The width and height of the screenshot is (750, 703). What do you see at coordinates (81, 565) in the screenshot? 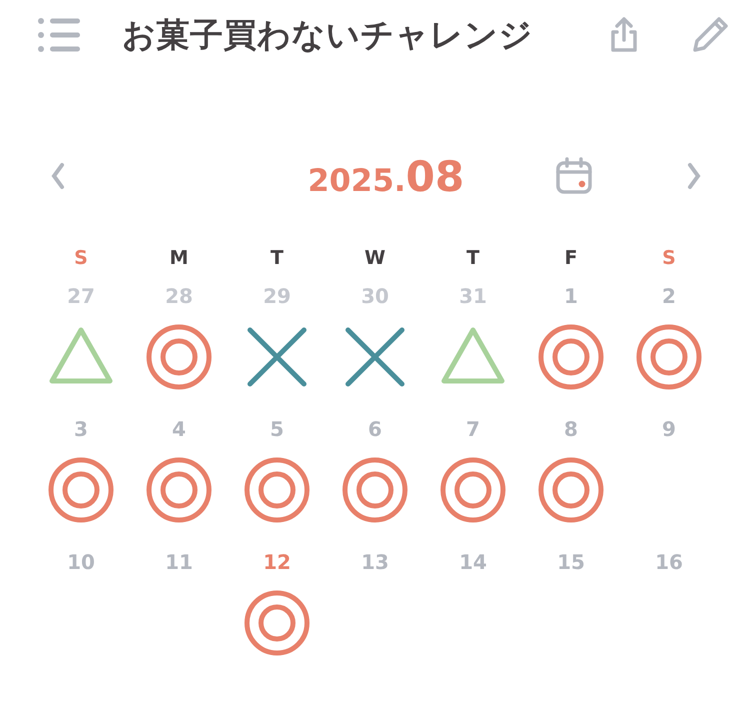
I see `day-number: 10` at bounding box center [81, 565].